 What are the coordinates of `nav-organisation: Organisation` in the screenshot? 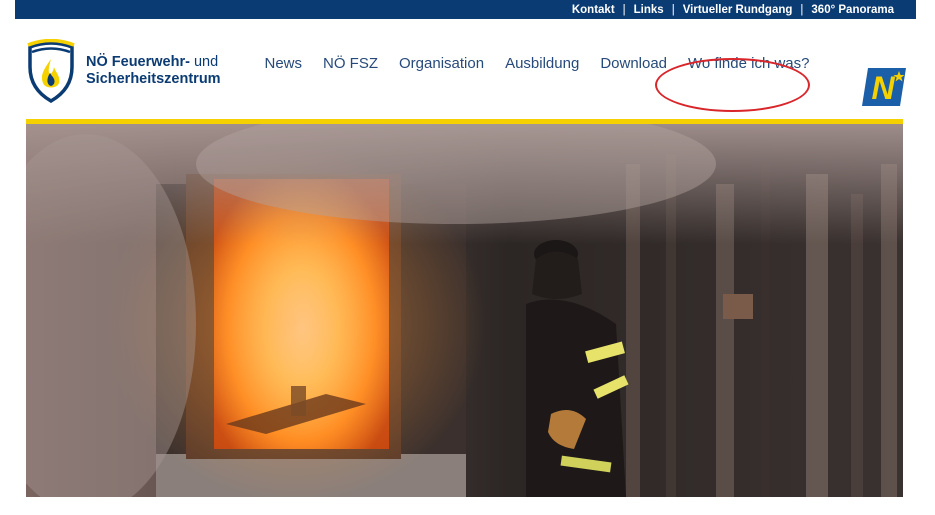 It's located at (442, 63).